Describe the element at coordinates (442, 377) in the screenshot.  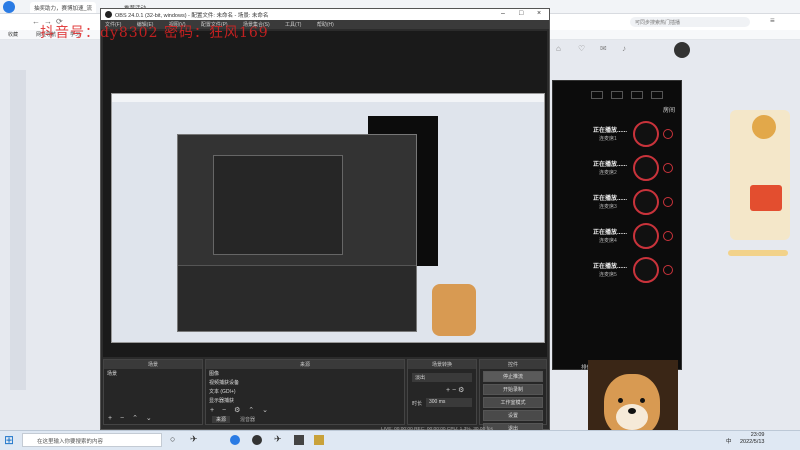
I see `transition-select: 淡出` at that location.